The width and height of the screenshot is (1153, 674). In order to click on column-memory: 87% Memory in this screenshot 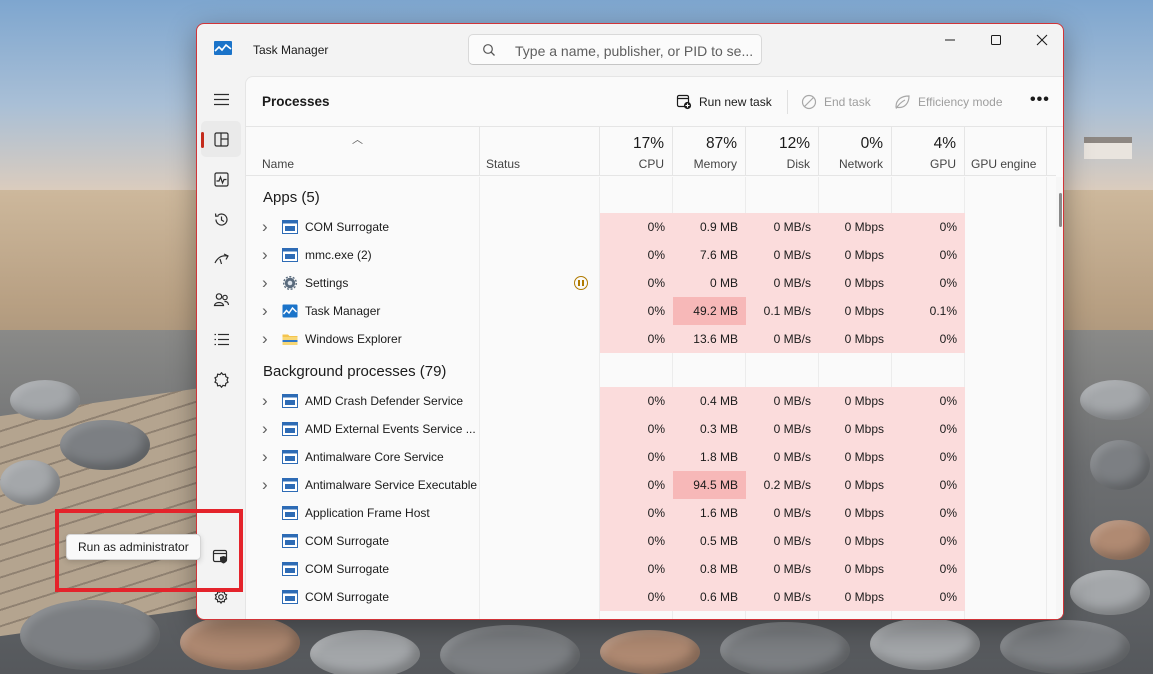, I will do `click(709, 151)`.